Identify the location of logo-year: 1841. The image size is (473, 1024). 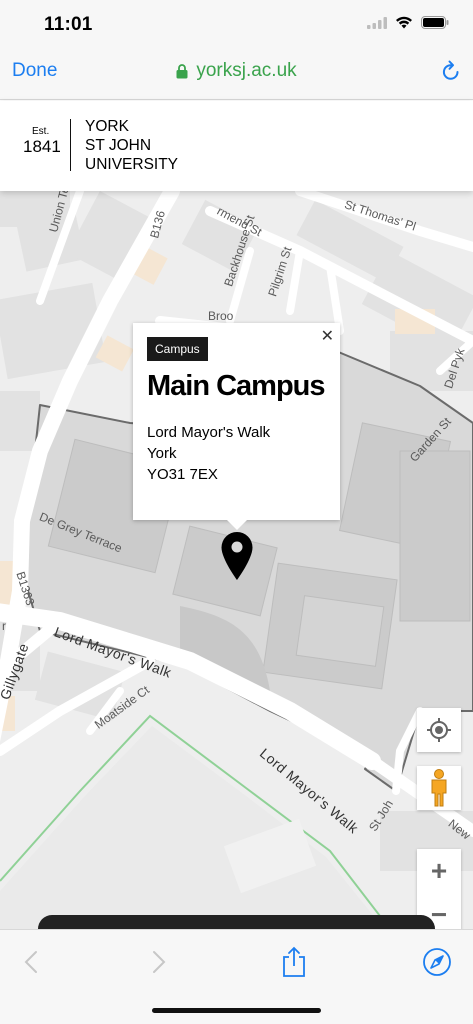
(42, 146).